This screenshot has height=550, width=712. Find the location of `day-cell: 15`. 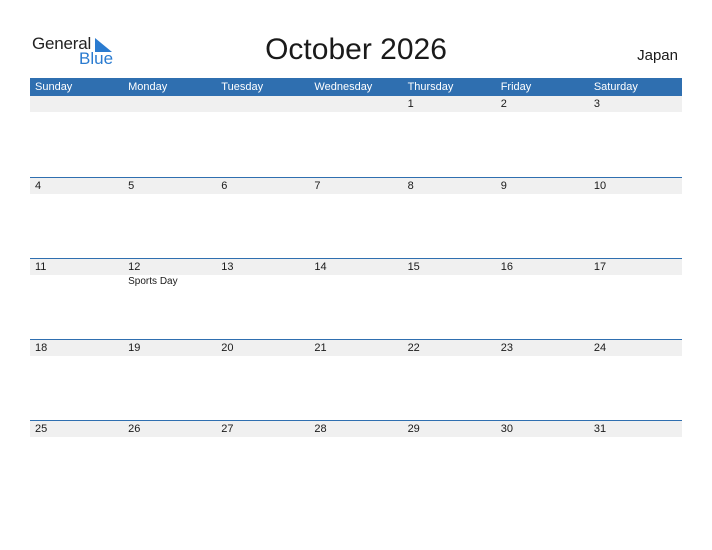

day-cell: 15 is located at coordinates (449, 267).